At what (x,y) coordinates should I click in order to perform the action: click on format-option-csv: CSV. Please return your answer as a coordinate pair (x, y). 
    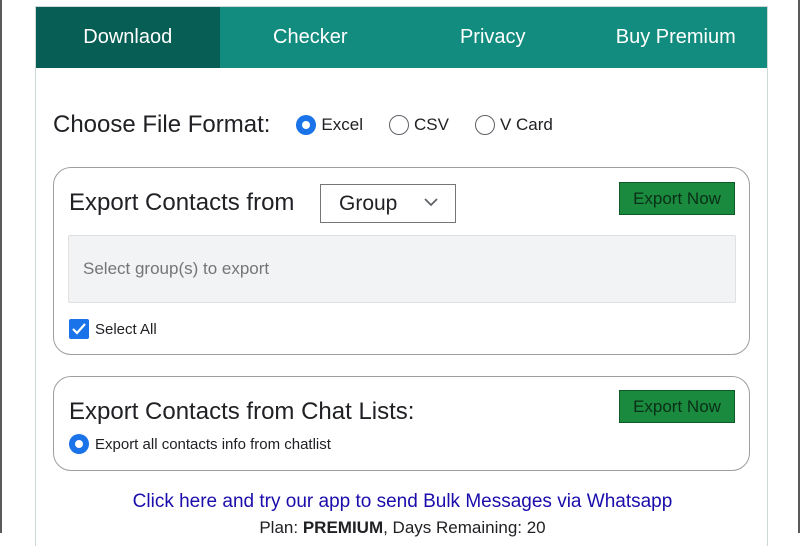
    Looking at the image, I should click on (418, 125).